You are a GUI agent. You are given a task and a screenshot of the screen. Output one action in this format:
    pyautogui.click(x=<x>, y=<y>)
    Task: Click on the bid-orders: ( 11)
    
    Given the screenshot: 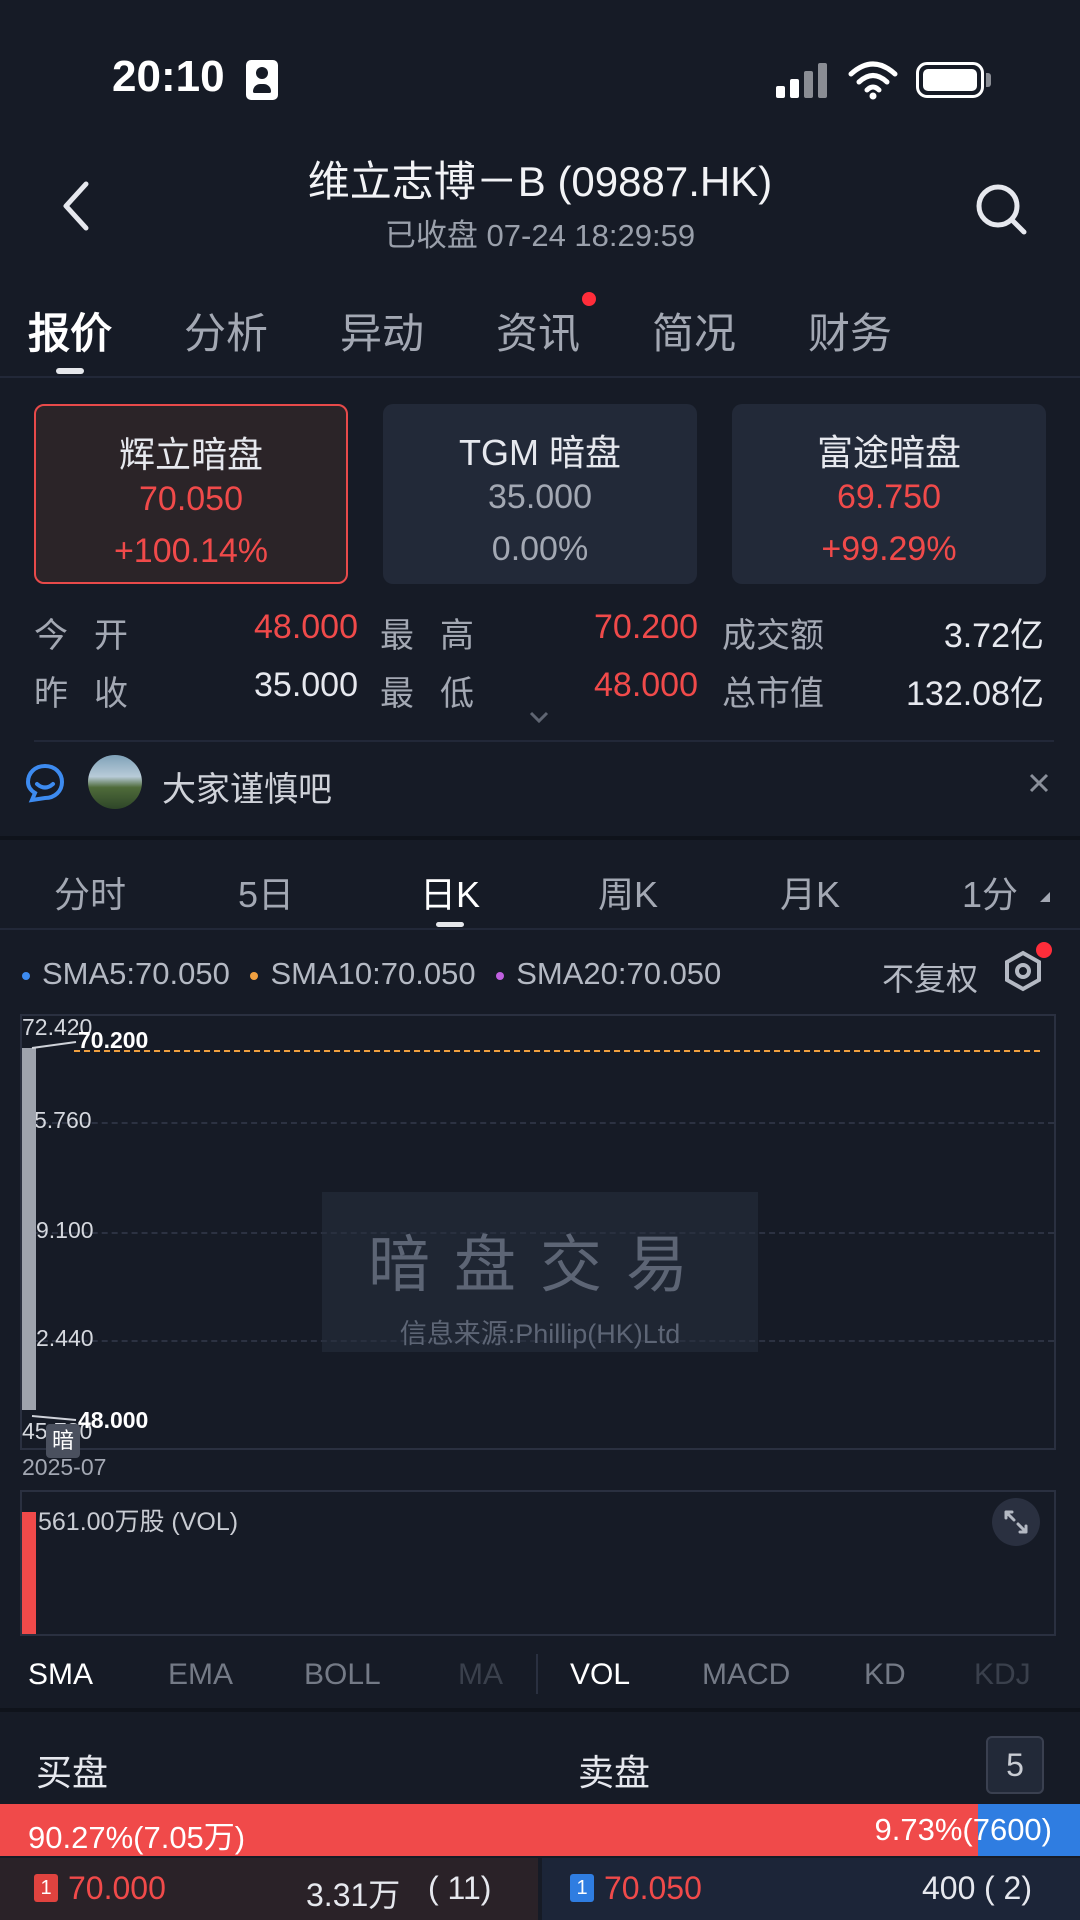 What is the action you would take?
    pyautogui.click(x=460, y=1888)
    